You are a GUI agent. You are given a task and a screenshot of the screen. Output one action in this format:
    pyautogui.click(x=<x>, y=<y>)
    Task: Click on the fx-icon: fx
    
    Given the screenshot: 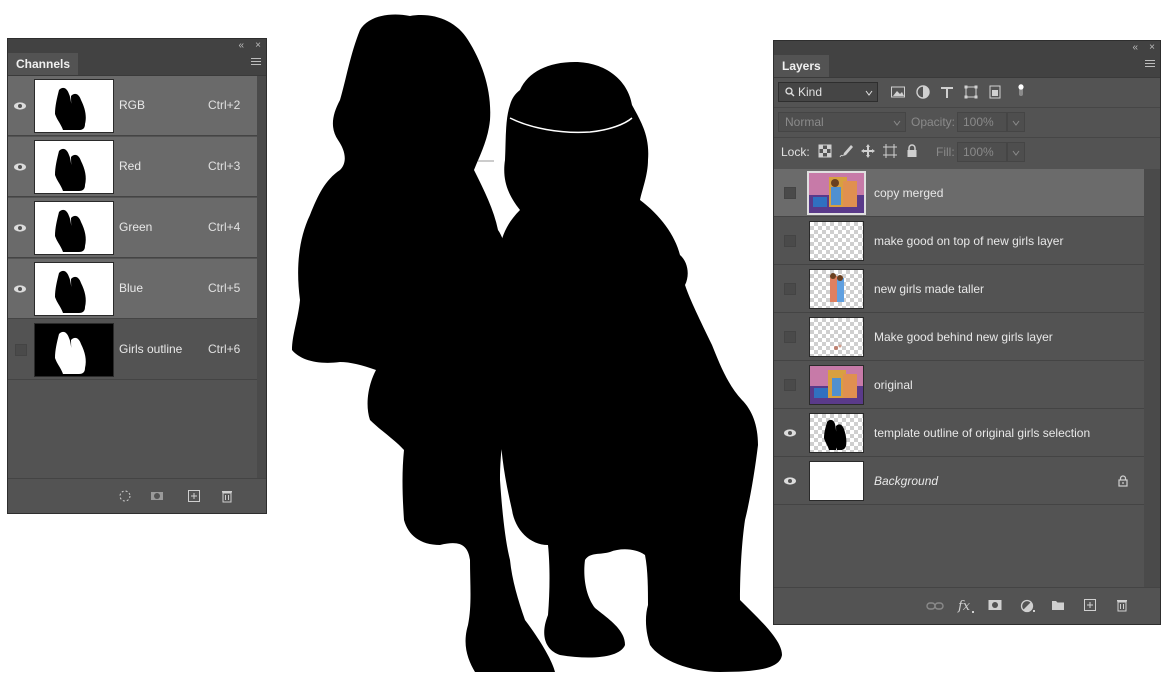 What is the action you would take?
    pyautogui.click(x=966, y=606)
    